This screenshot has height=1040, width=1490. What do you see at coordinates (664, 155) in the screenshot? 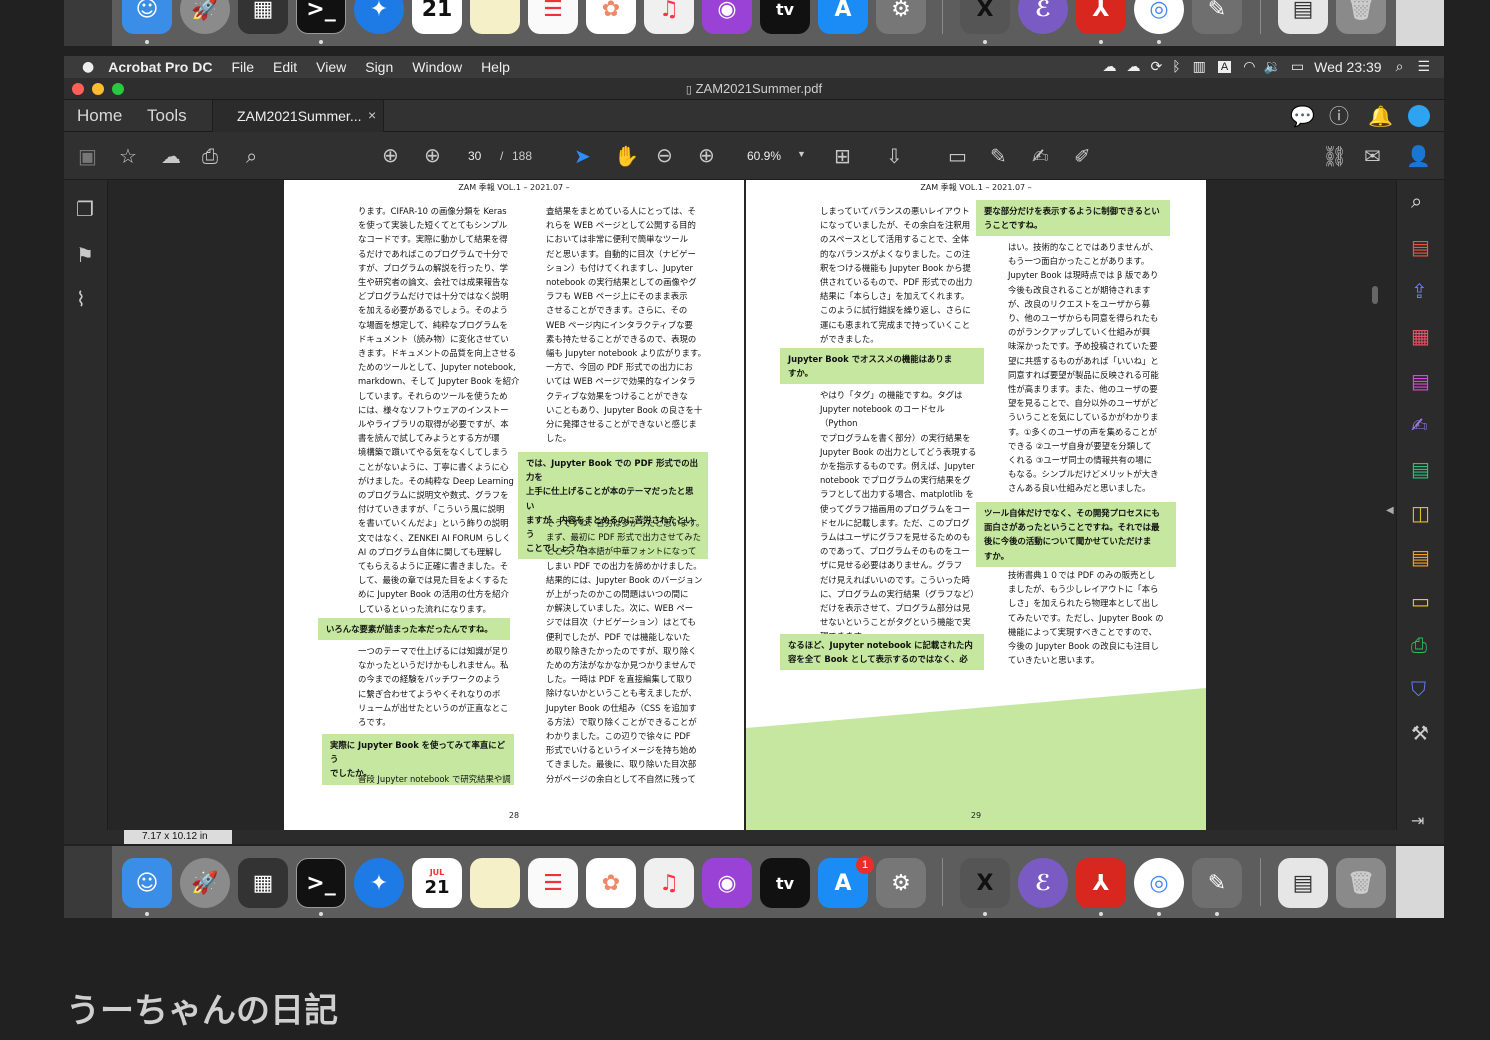
I see `zoom-out-icon: ⊖` at bounding box center [664, 155].